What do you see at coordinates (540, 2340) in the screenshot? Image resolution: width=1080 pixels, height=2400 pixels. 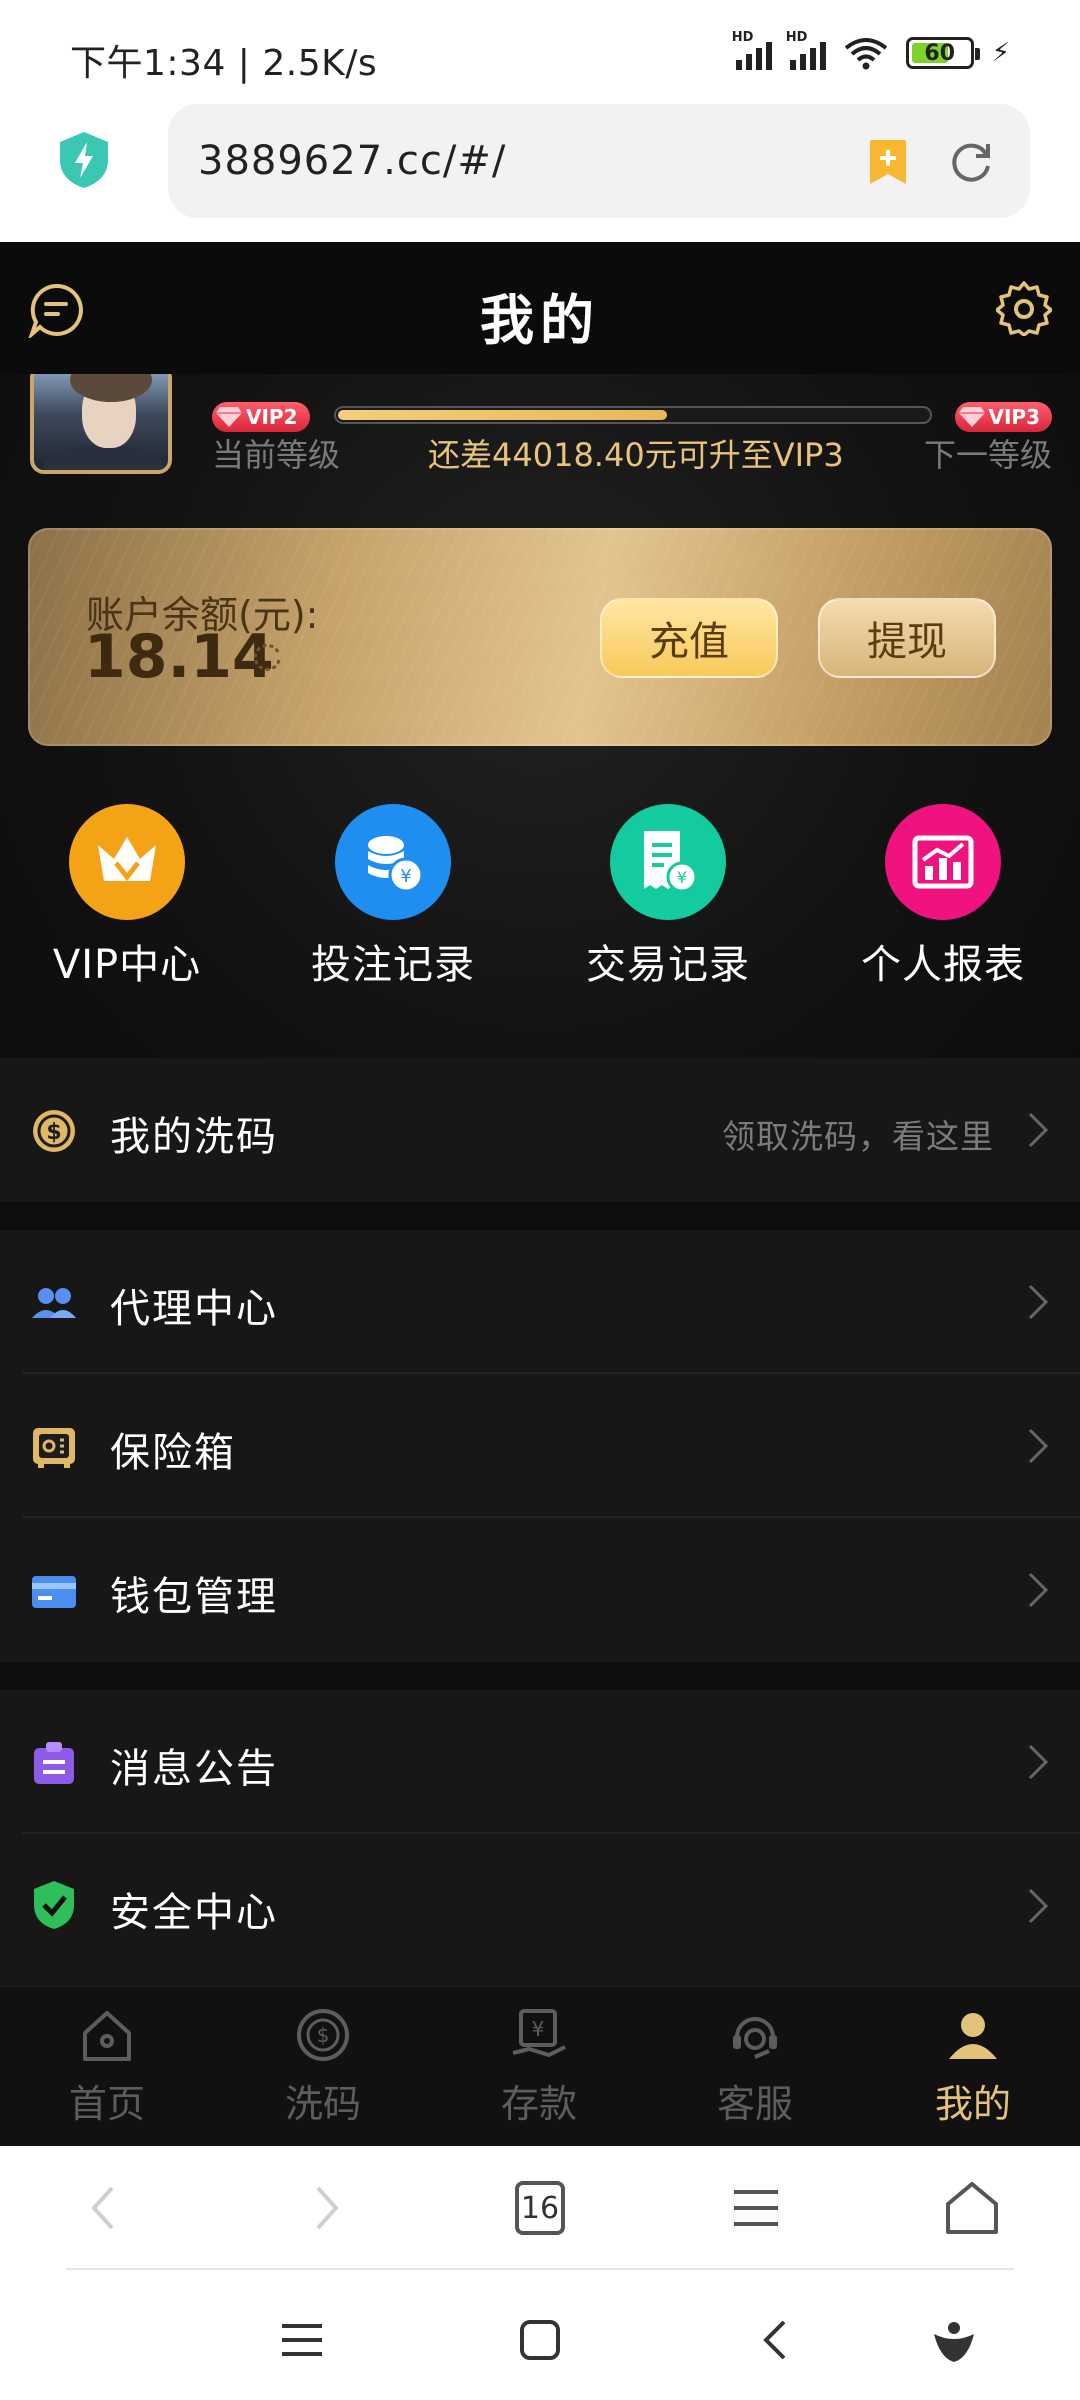 I see `system-home-icon` at bounding box center [540, 2340].